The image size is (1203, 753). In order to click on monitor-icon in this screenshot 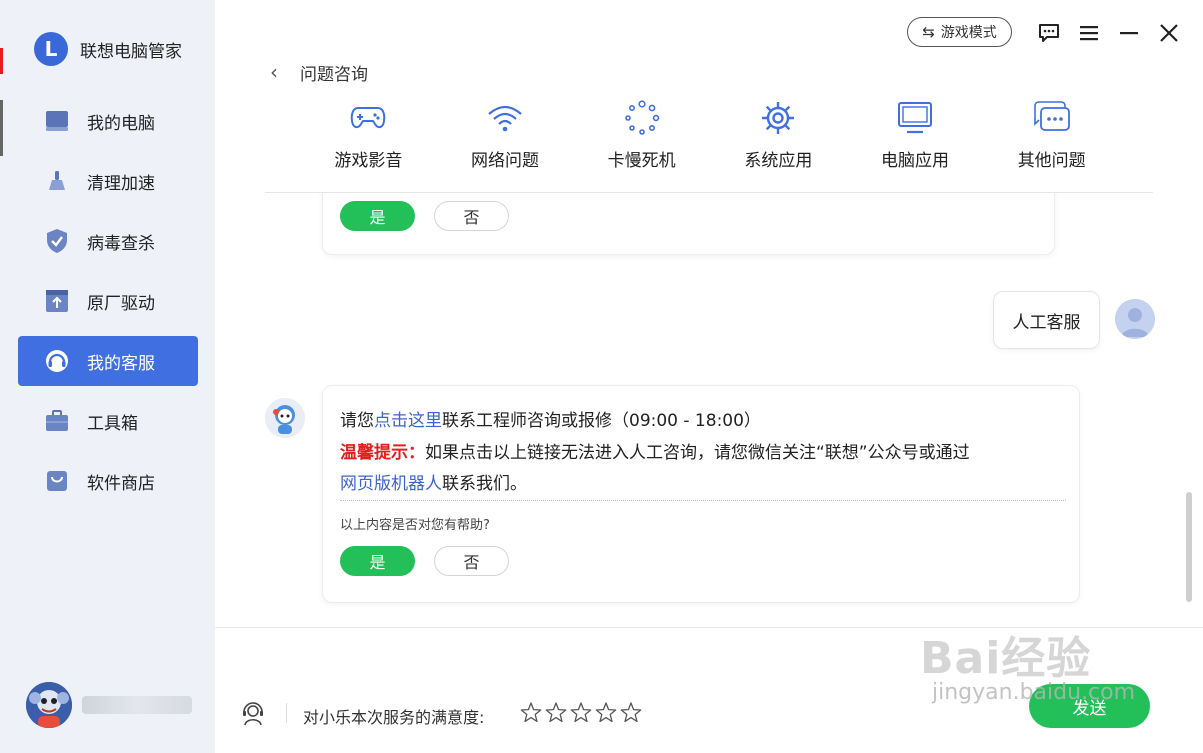, I will do `click(915, 118)`.